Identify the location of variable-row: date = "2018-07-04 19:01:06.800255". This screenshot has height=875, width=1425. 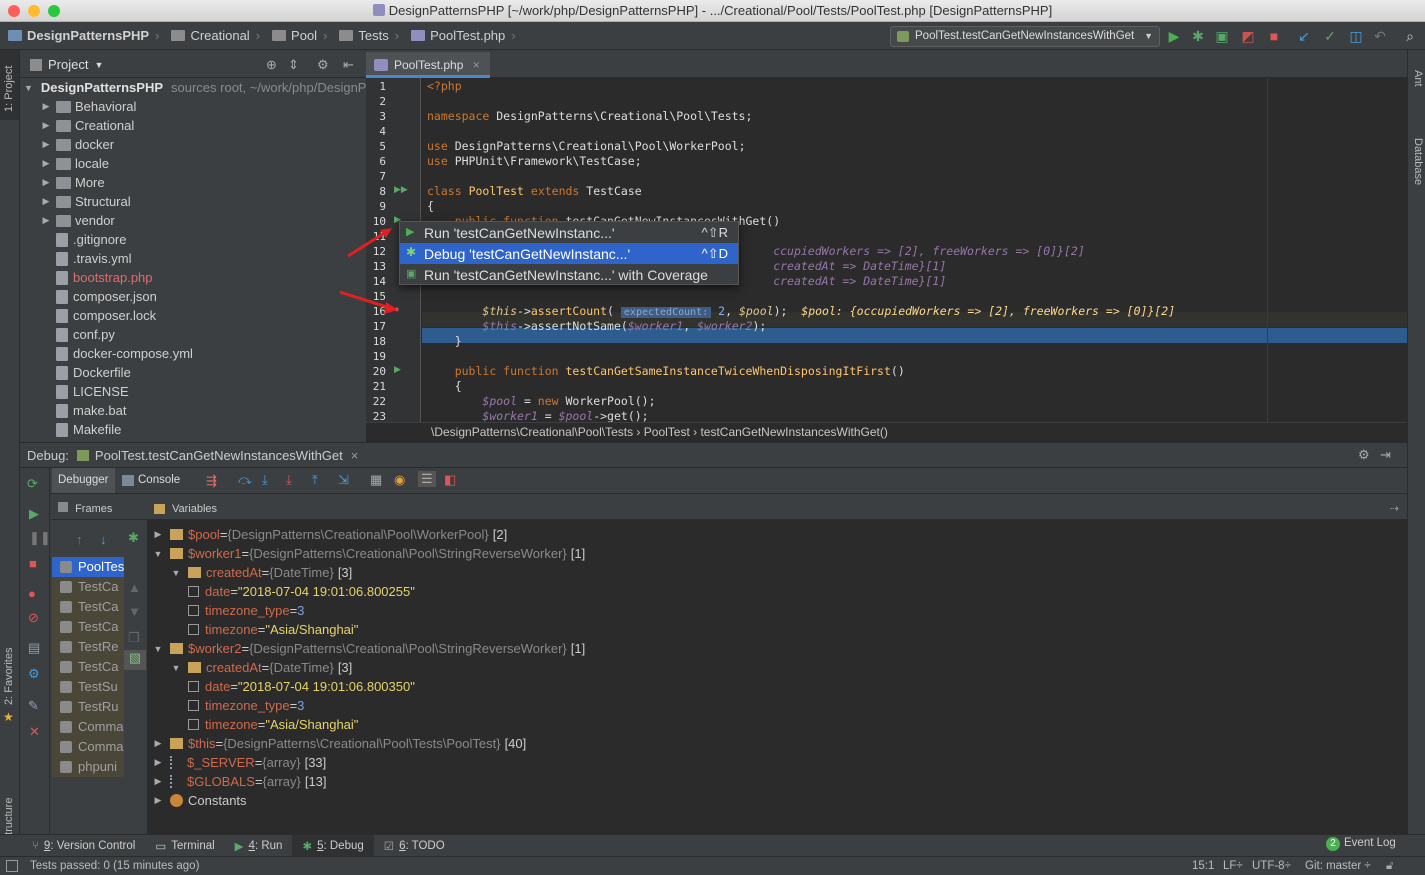
(301, 591).